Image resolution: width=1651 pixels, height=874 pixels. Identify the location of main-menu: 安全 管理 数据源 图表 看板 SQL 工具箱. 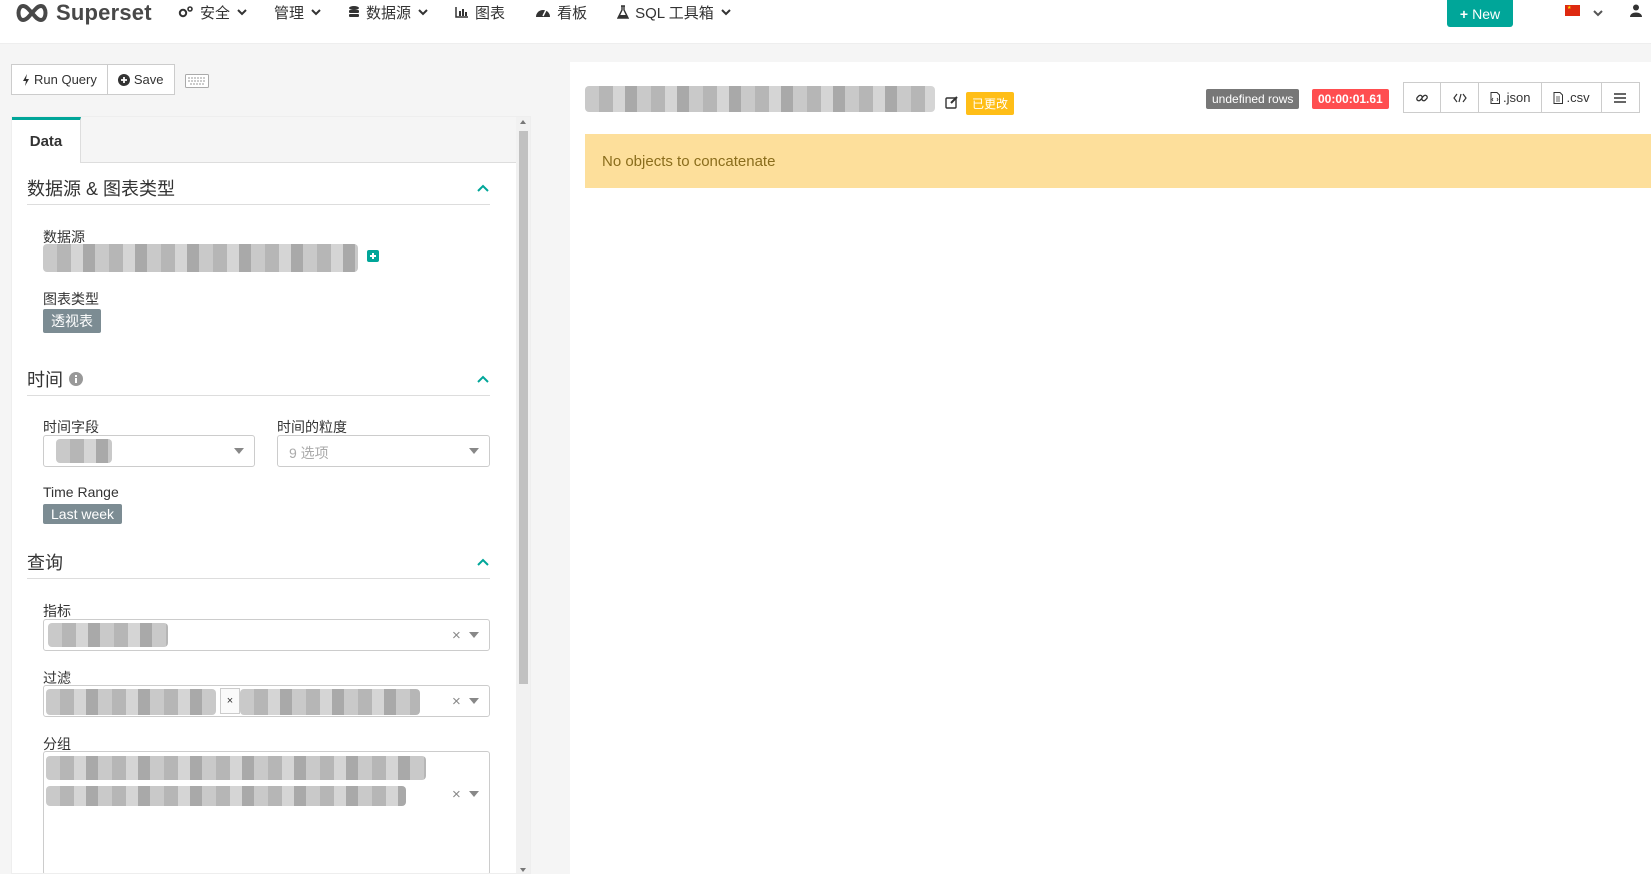
(468, 12).